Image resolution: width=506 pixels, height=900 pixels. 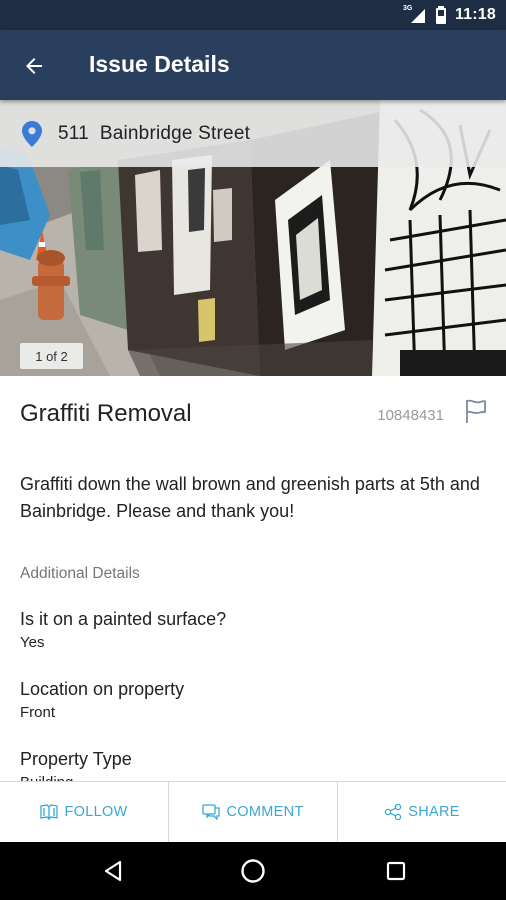 I want to click on comment-button: COMMENT, so click(x=252, y=812).